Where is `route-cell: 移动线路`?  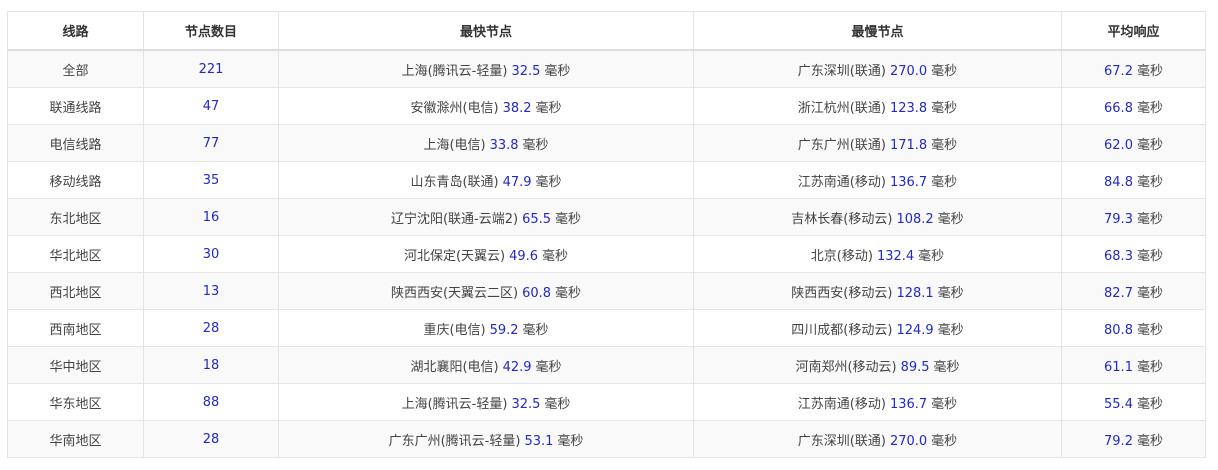
route-cell: 移动线路 is located at coordinates (75, 180).